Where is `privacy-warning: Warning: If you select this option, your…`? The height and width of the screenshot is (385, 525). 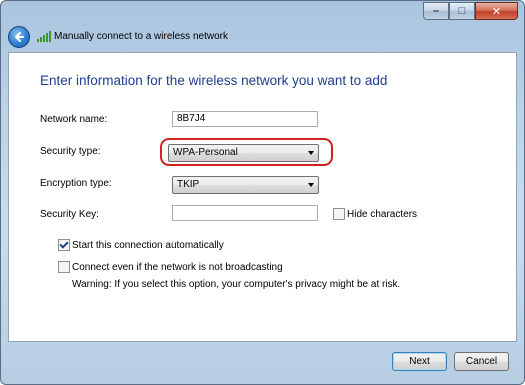
privacy-warning: Warning: If you select this option, your… is located at coordinates (236, 284).